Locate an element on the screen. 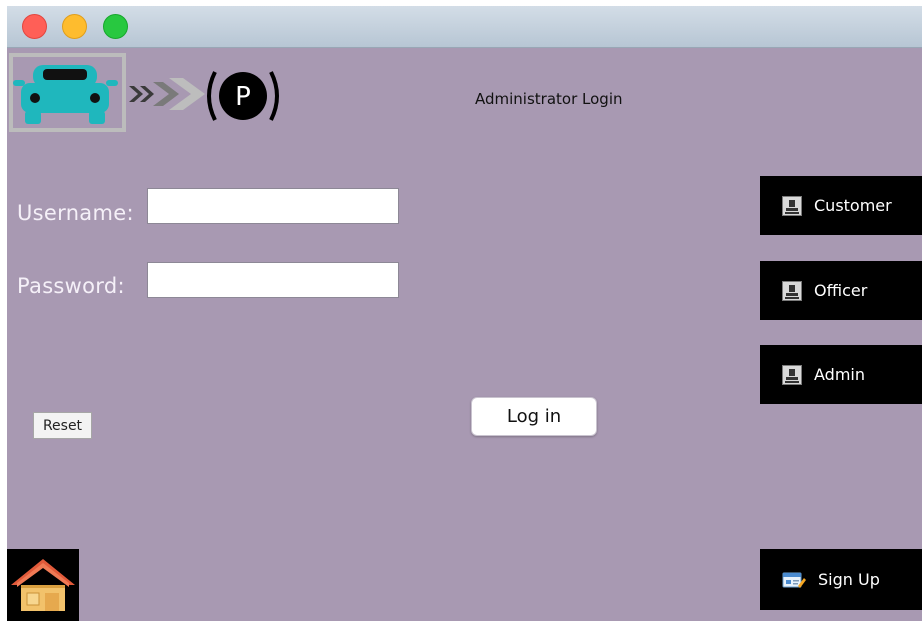 This screenshot has height=621, width=922. admin-button: Admin is located at coordinates (841, 374).